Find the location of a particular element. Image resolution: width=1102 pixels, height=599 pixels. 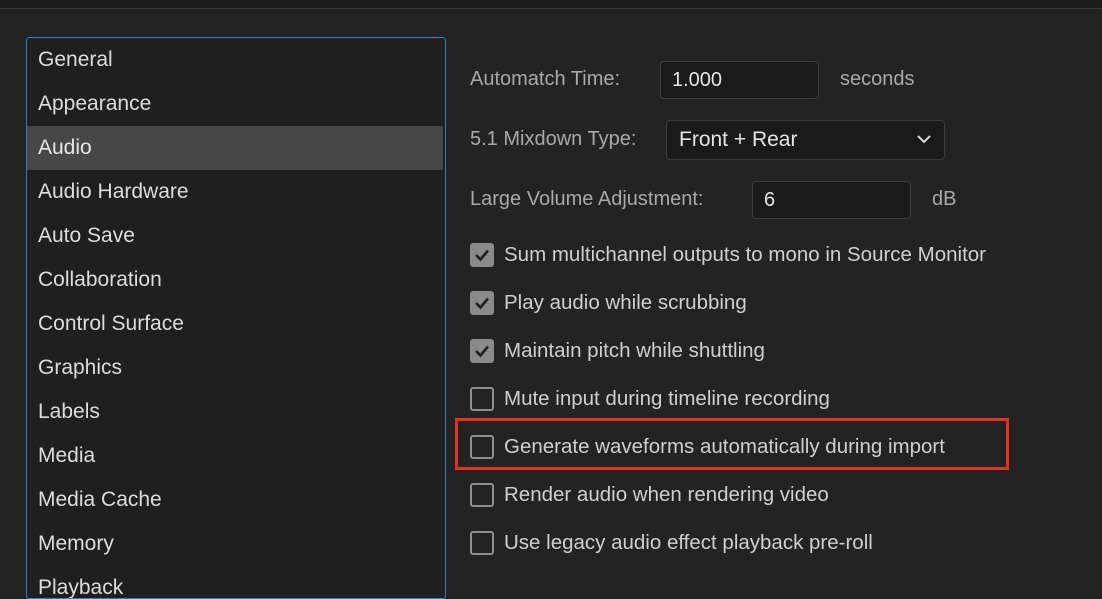

chevron-down-icon is located at coordinates (924, 139).